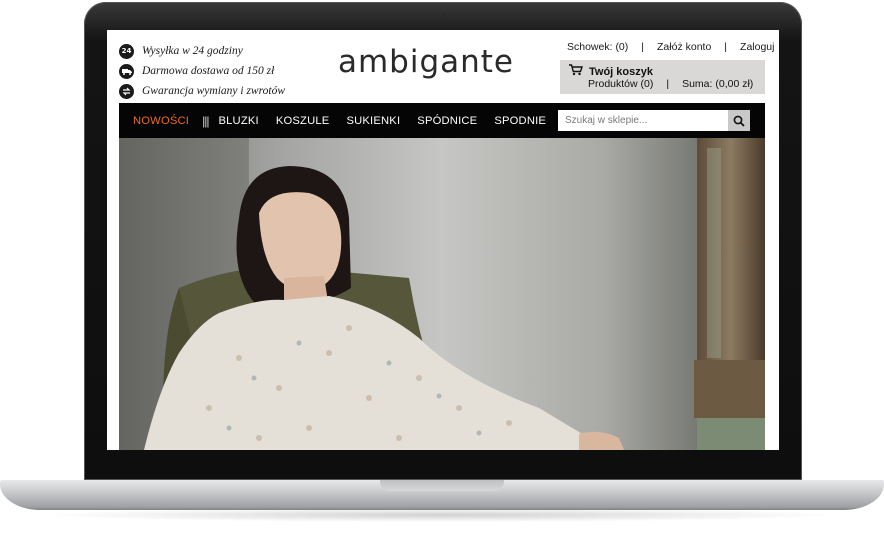  Describe the element at coordinates (576, 71) in the screenshot. I see `cart-icon` at that location.